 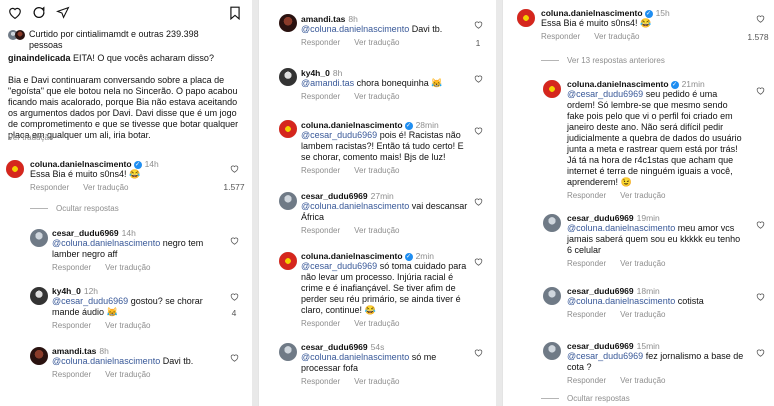 What do you see at coordinates (30, 137) in the screenshot?
I see `see-translation-link: Ver tradução` at bounding box center [30, 137].